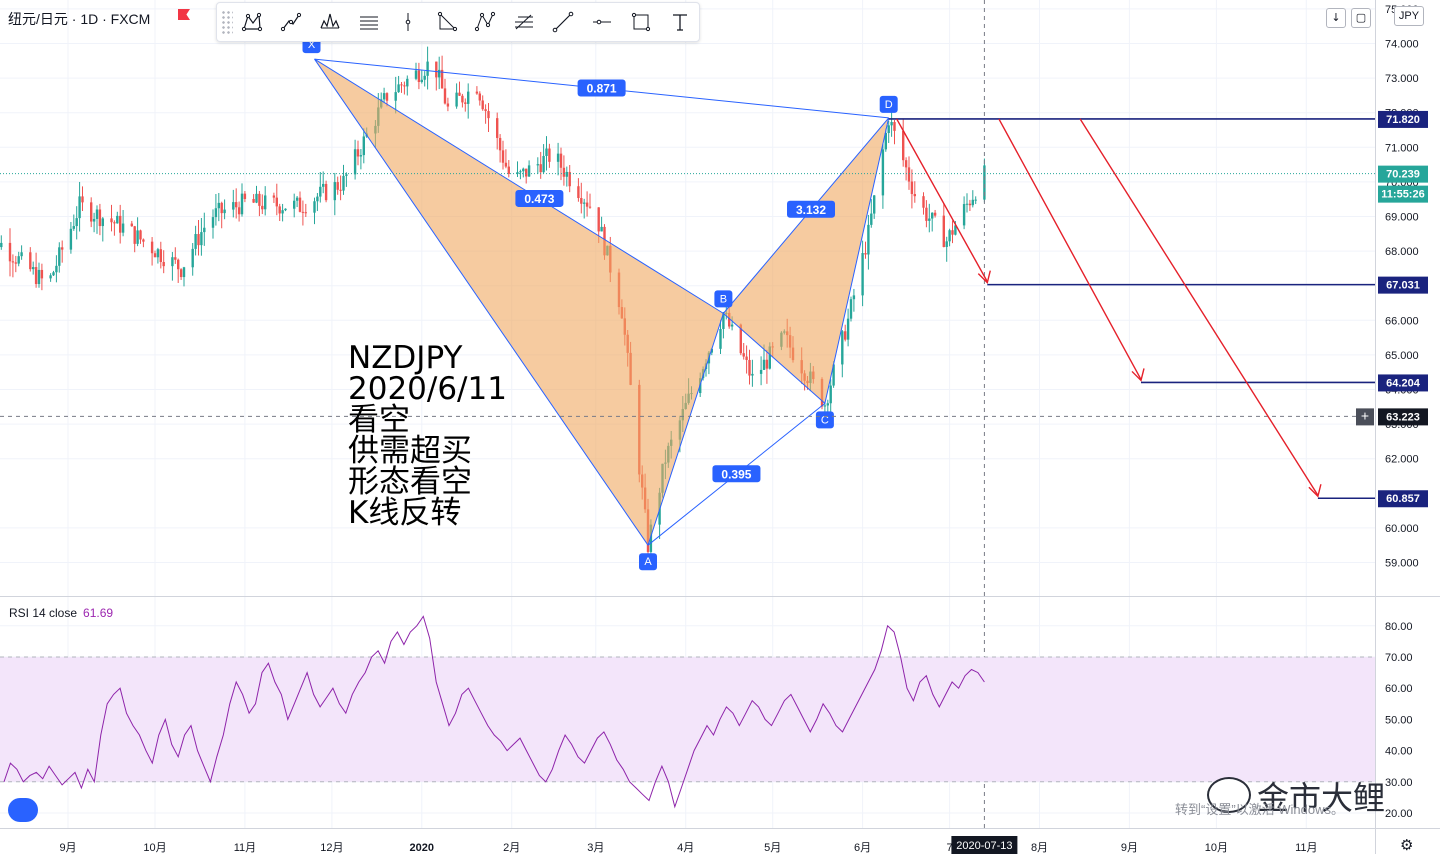 This screenshot has height=854, width=1440. What do you see at coordinates (679, 22) in the screenshot?
I see `text-icon` at bounding box center [679, 22].